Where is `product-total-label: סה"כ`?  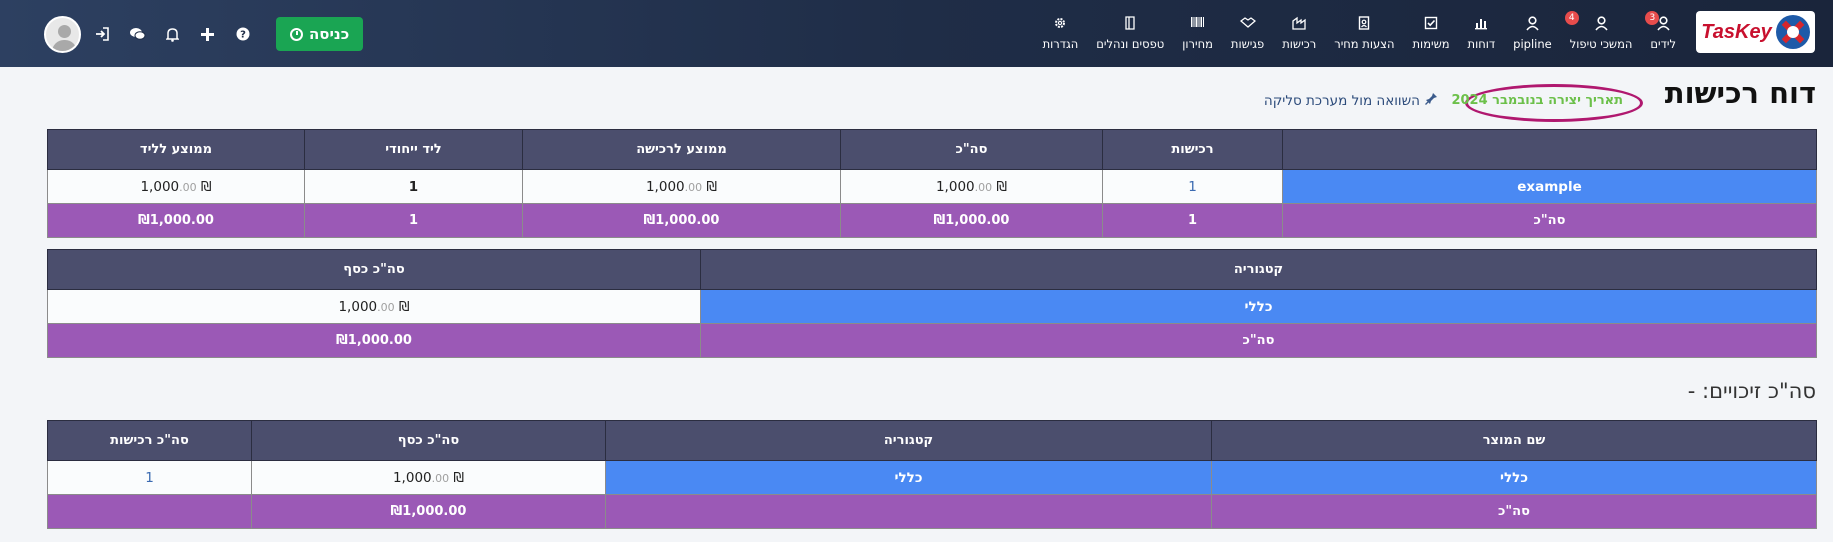
product-total-label: סה"כ is located at coordinates (1514, 511).